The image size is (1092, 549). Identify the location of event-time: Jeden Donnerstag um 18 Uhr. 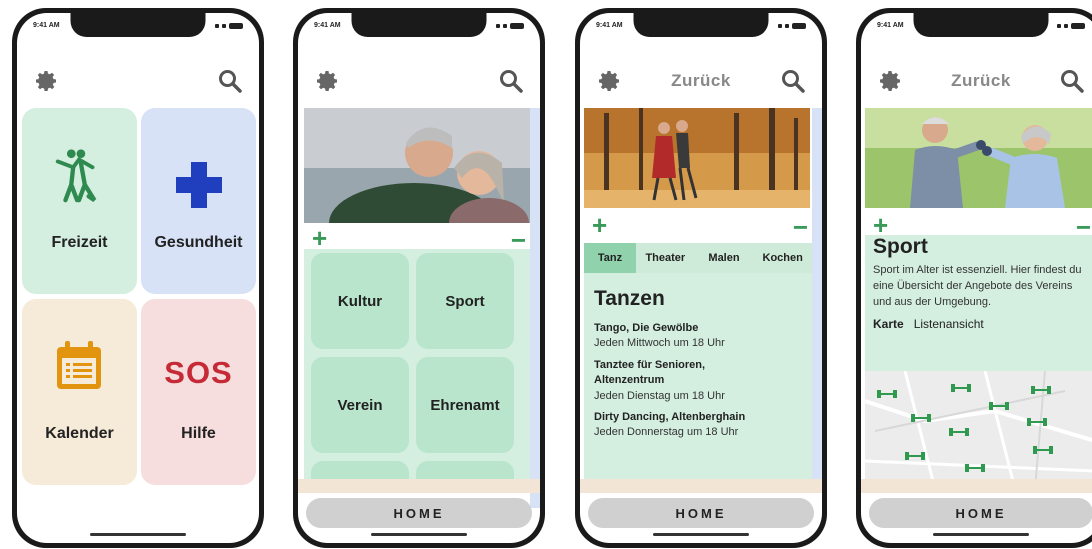
(666, 432).